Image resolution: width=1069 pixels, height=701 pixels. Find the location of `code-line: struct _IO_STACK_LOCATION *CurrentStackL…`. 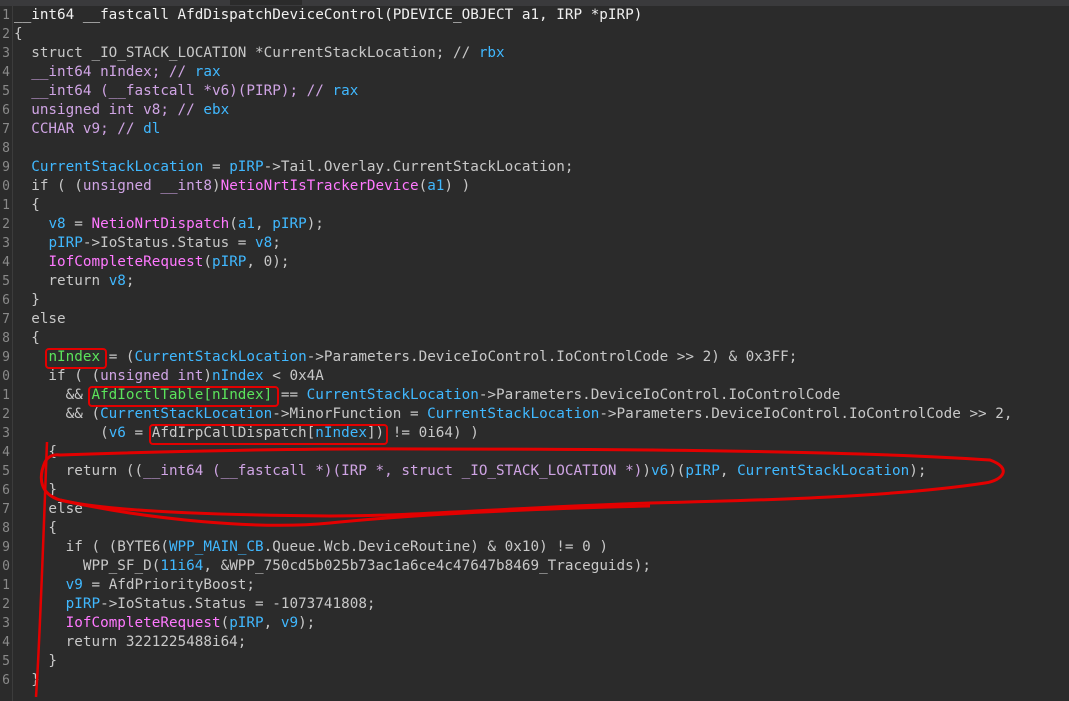

code-line: struct _IO_STACK_LOCATION *CurrentStackL… is located at coordinates (259, 53).